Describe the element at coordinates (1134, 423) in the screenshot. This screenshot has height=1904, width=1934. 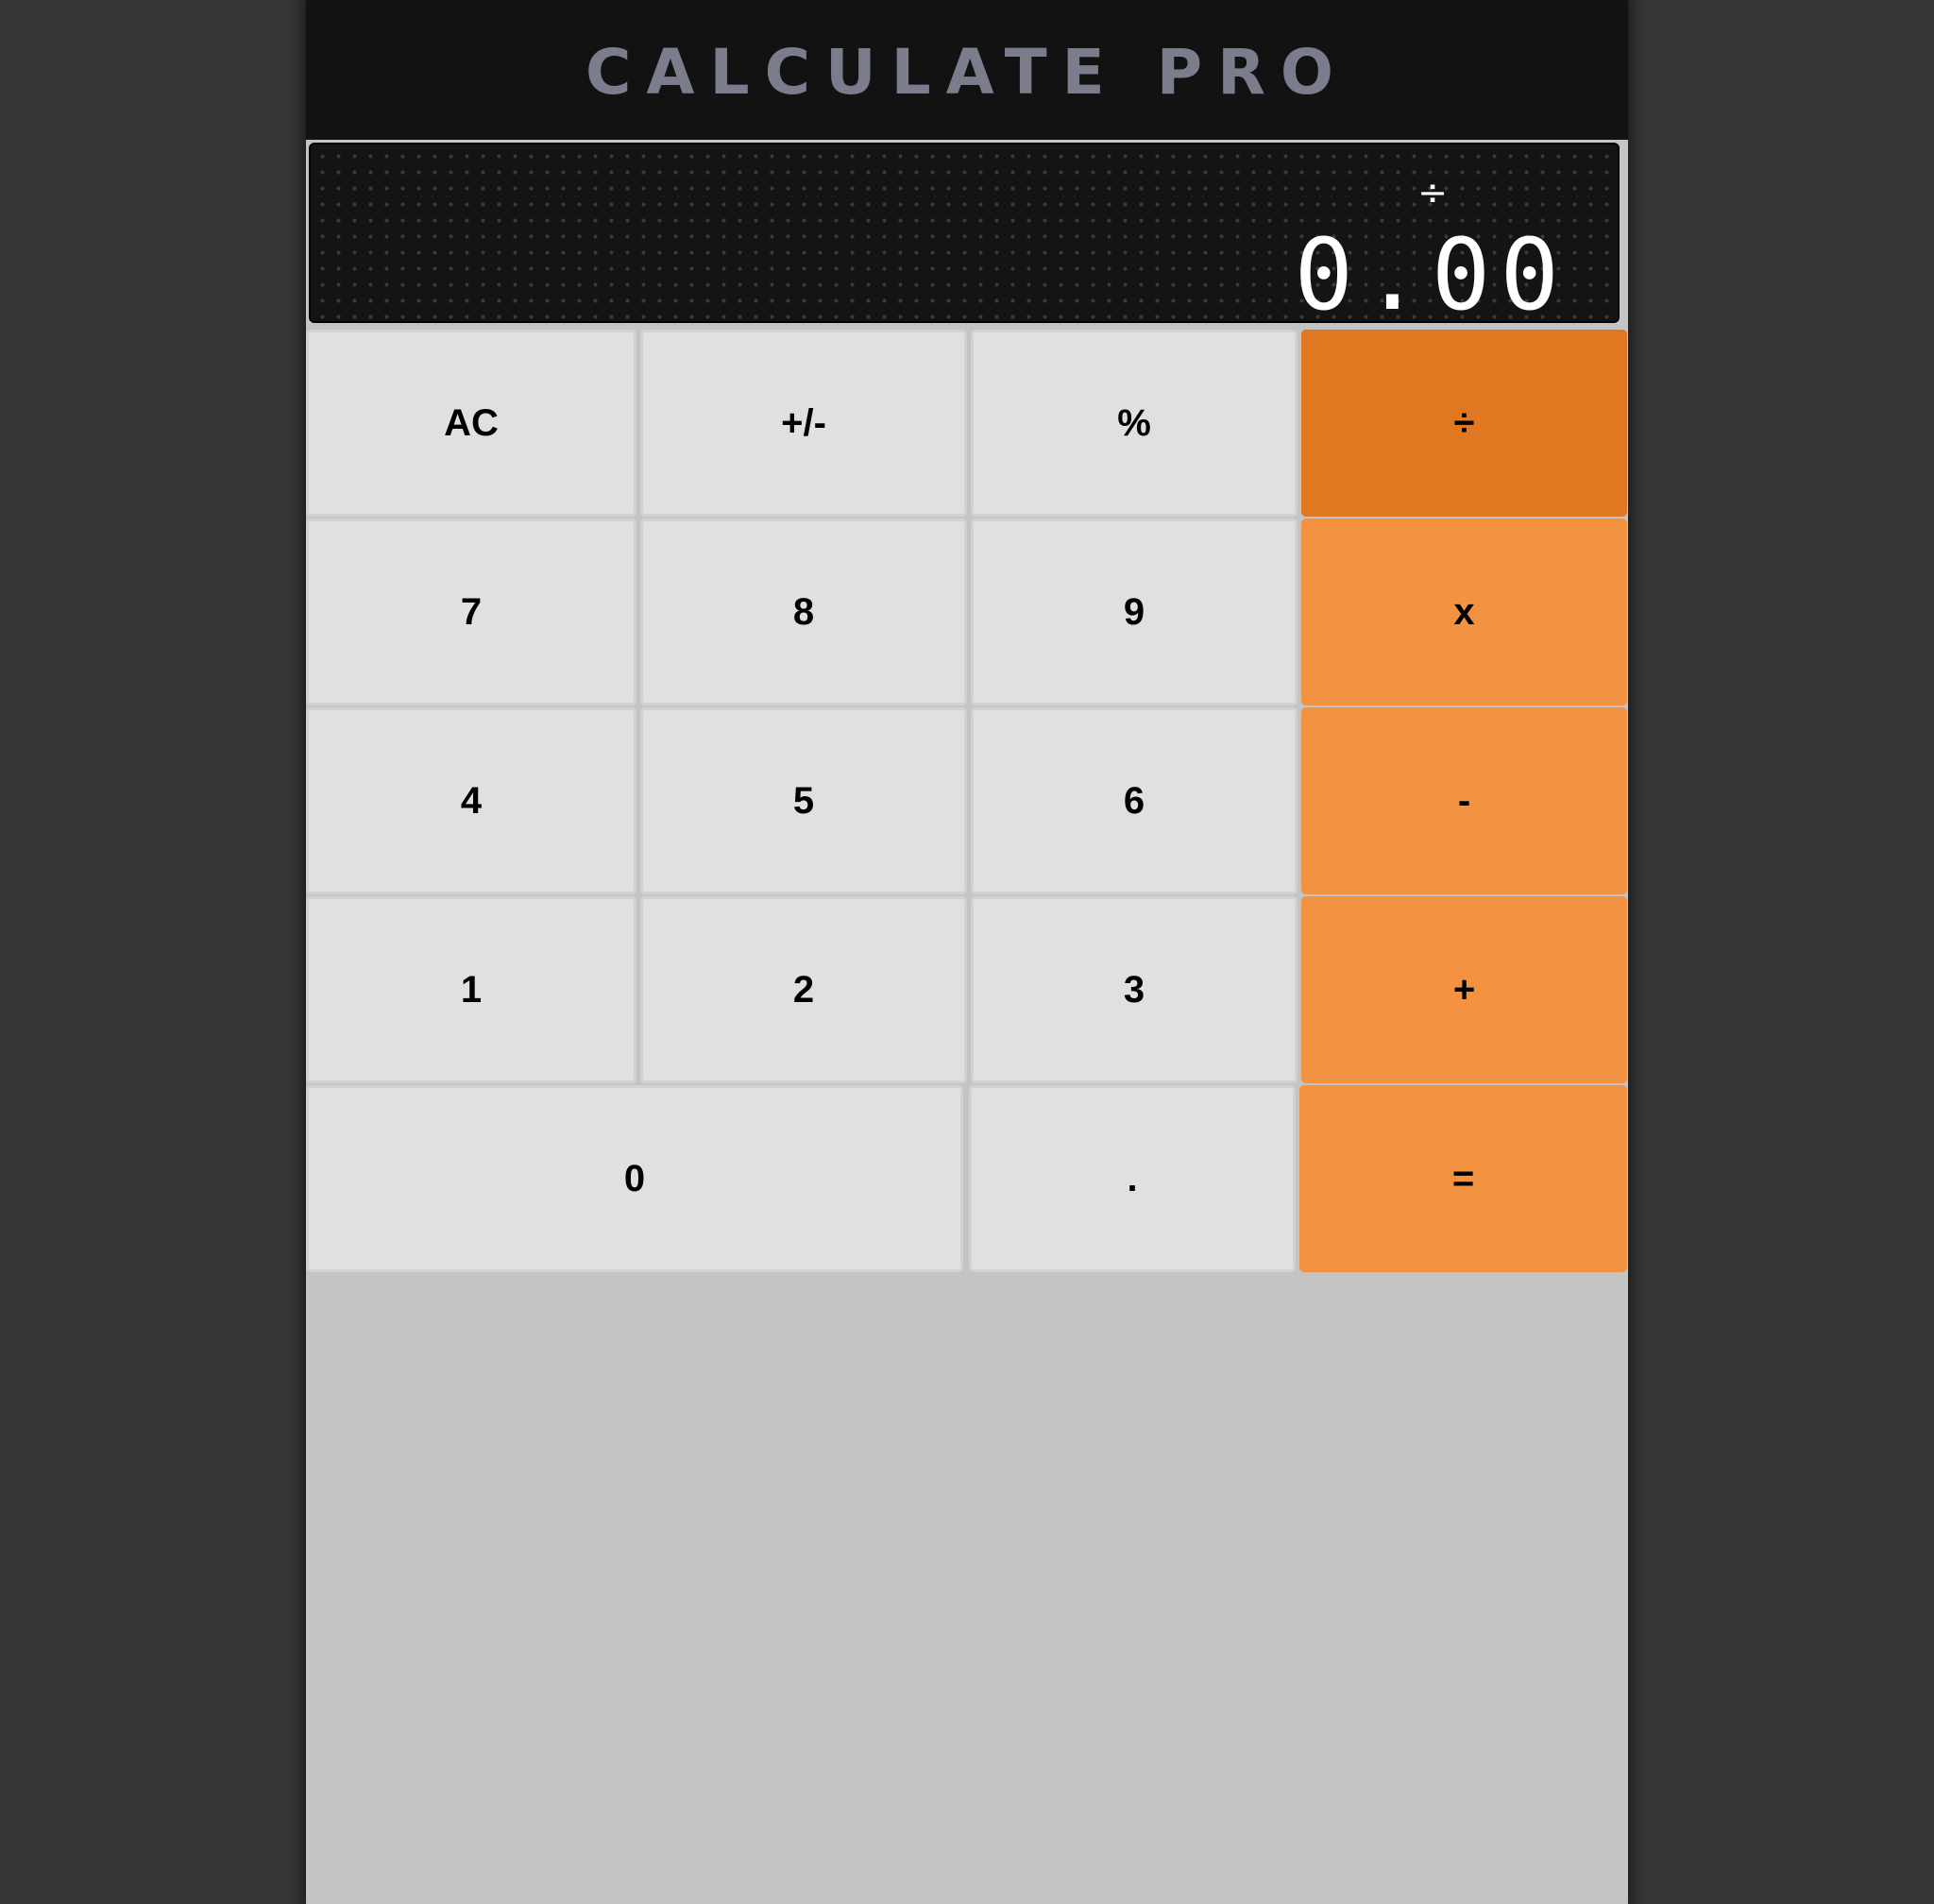
I see `percent-button: %` at that location.